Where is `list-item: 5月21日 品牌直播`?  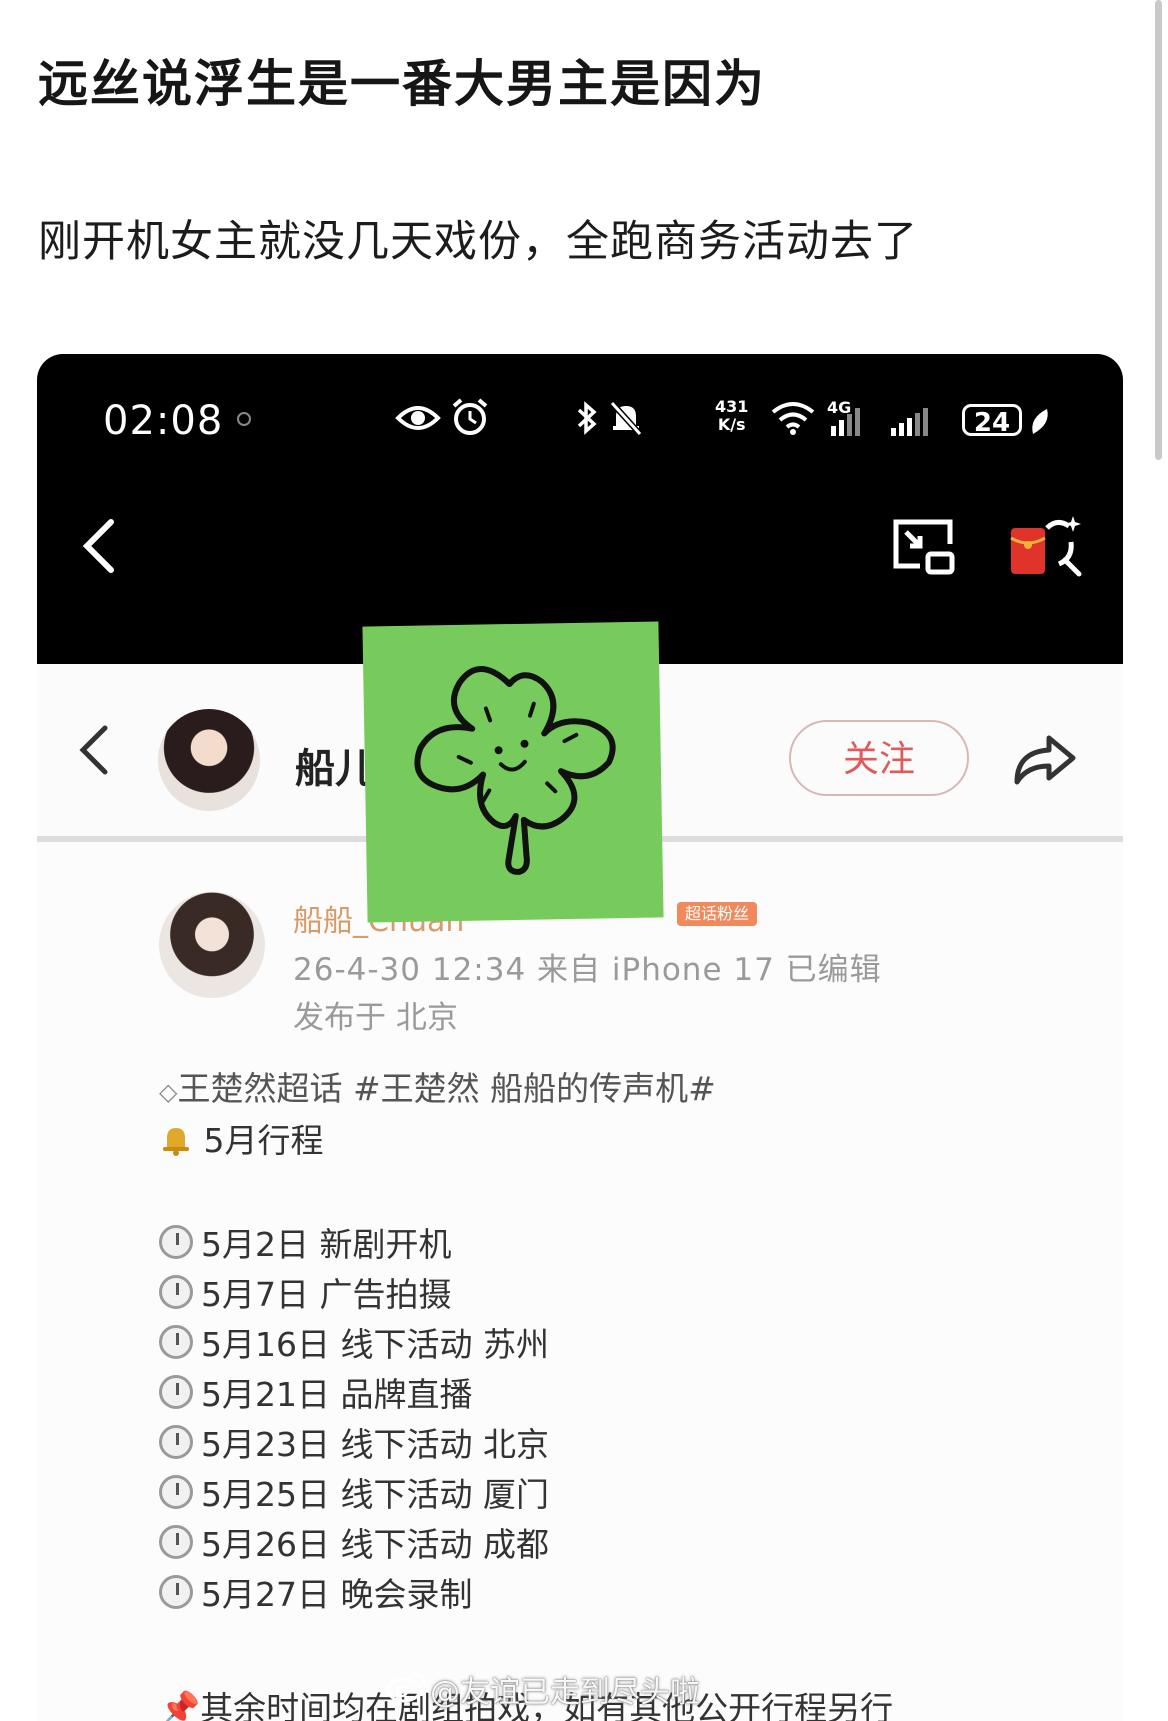 list-item: 5月21日 品牌直播 is located at coordinates (354, 1392).